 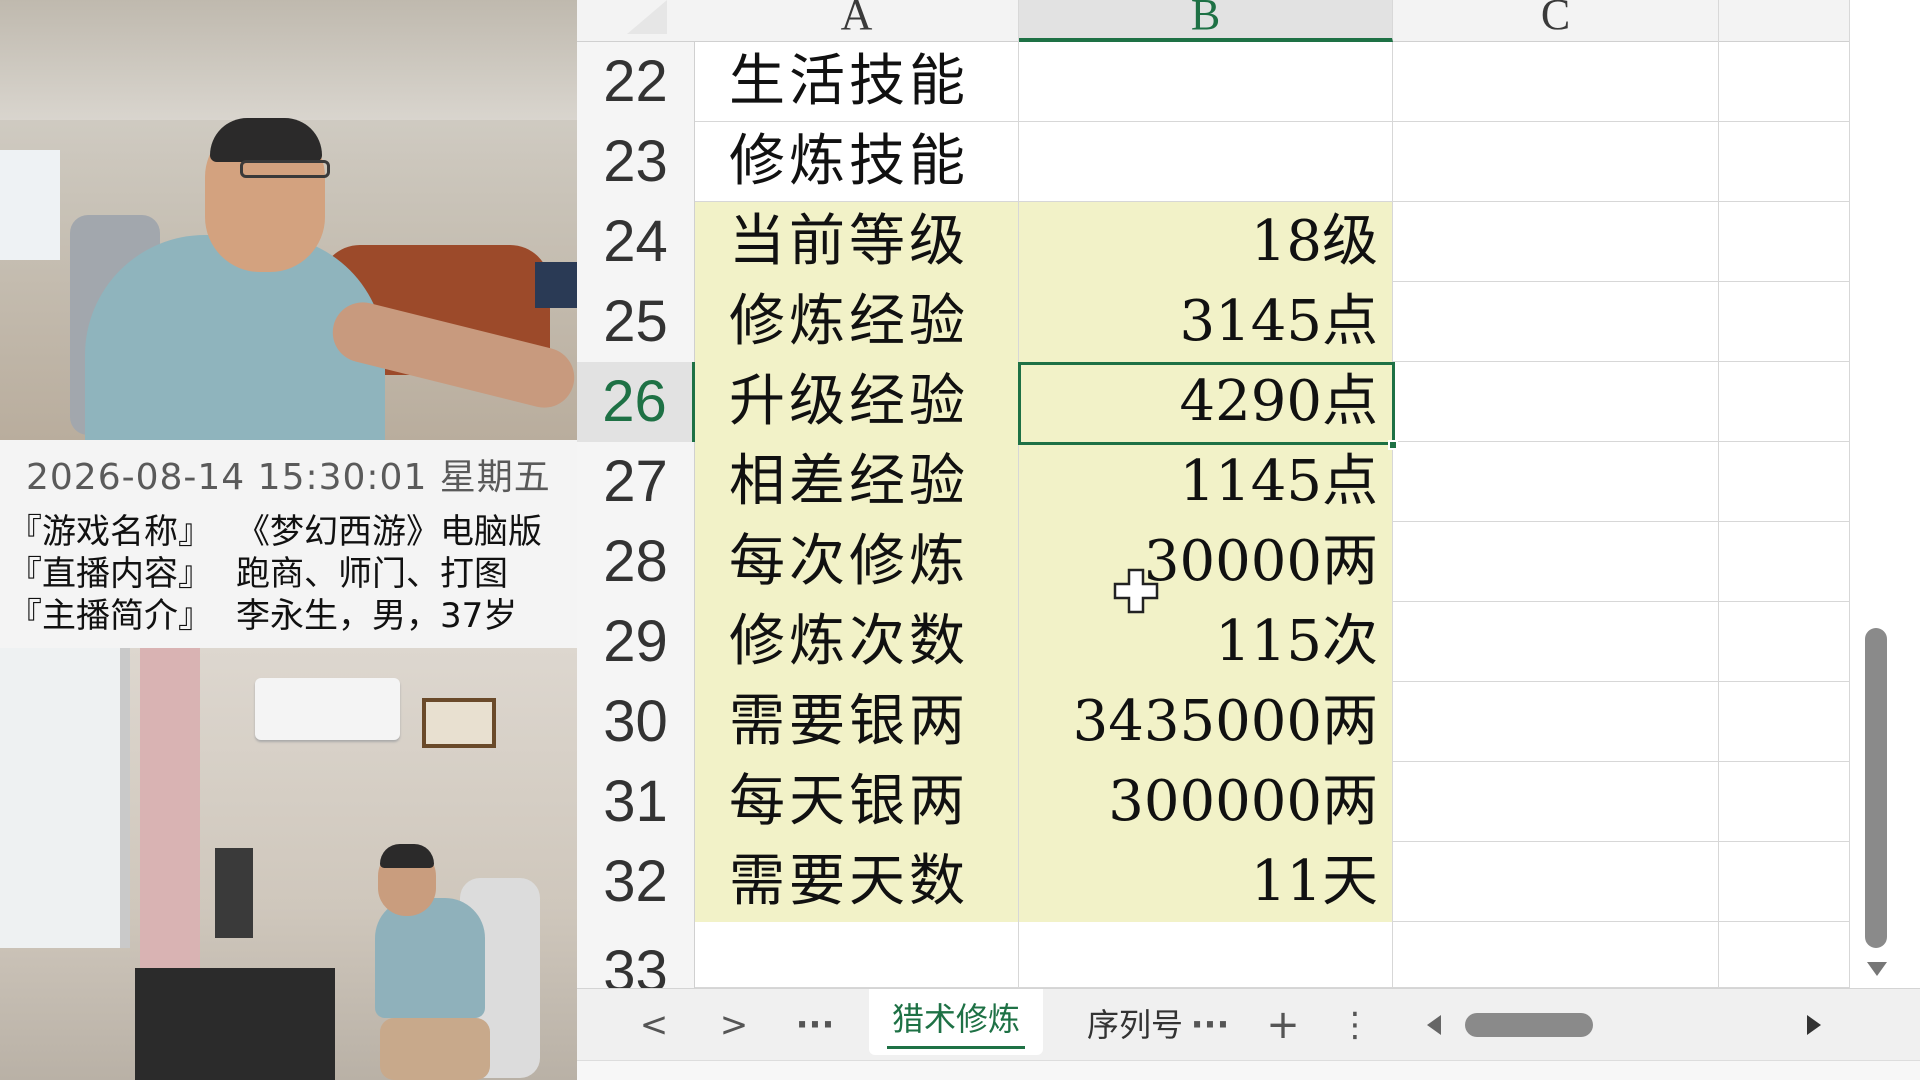 What do you see at coordinates (654, 1025) in the screenshot?
I see `prev-sheet-button: <` at bounding box center [654, 1025].